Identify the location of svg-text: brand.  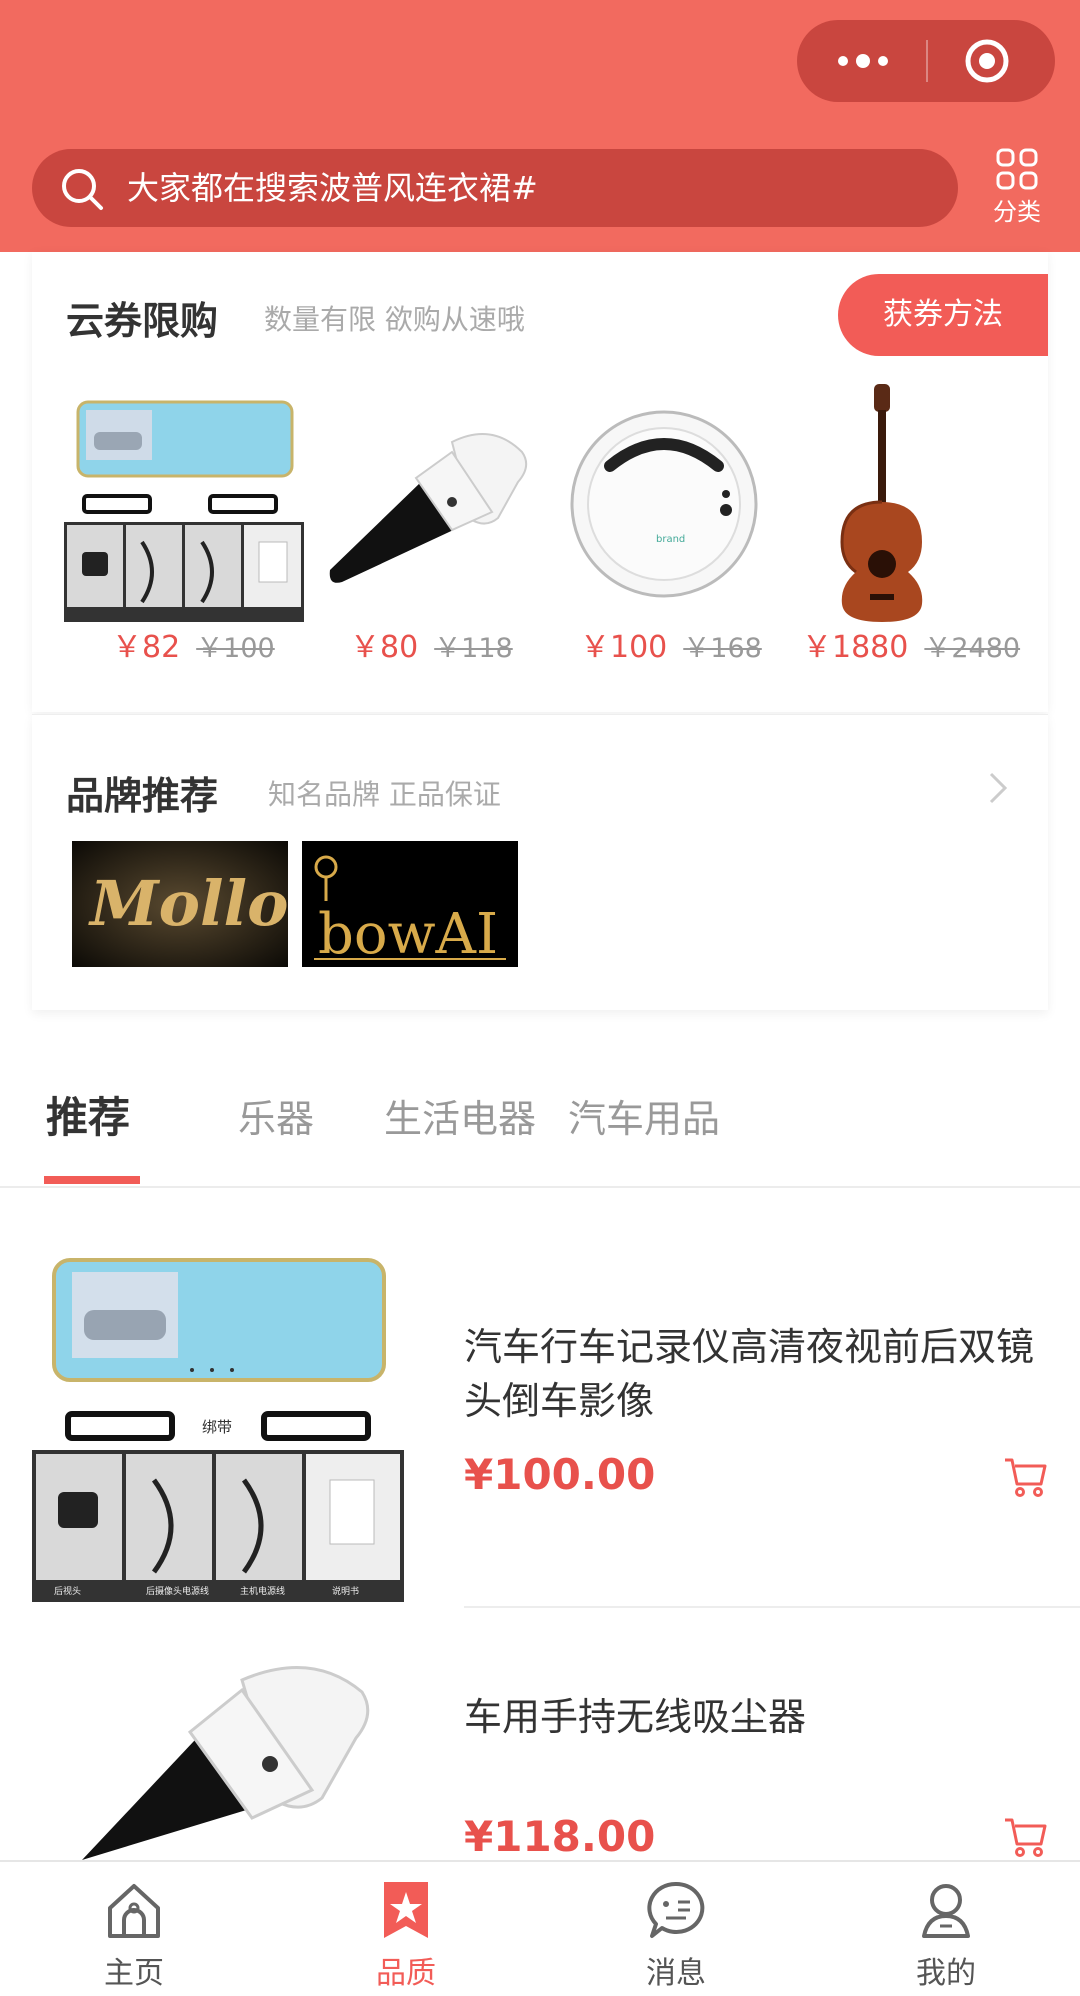
(670, 539).